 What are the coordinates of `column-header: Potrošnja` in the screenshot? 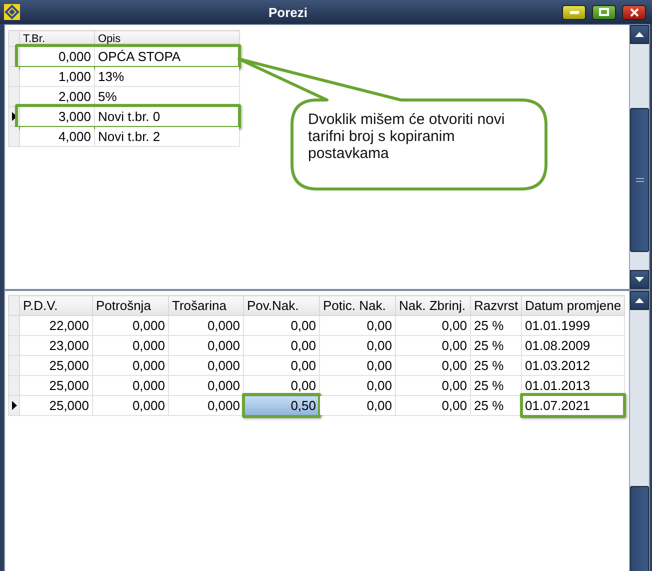 It's located at (130, 306).